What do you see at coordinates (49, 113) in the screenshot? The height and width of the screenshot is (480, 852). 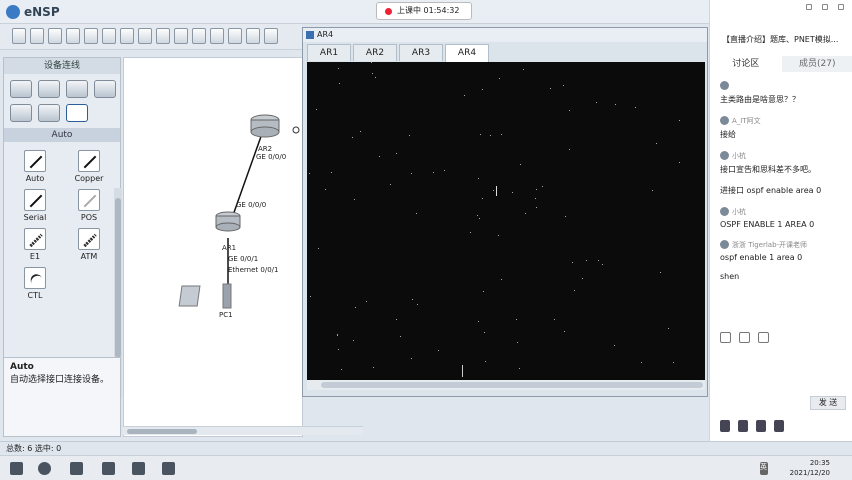 I see `cloud-category-icon` at bounding box center [49, 113].